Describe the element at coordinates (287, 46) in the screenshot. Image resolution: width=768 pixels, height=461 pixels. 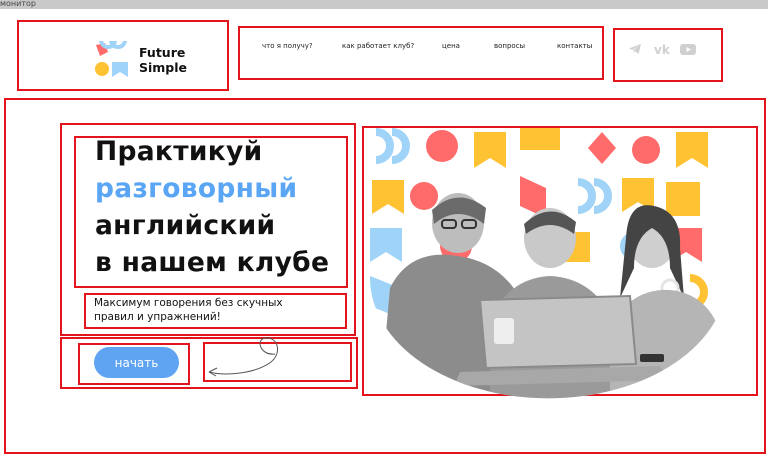
I see `nav-item-benefits: что я получу?` at that location.